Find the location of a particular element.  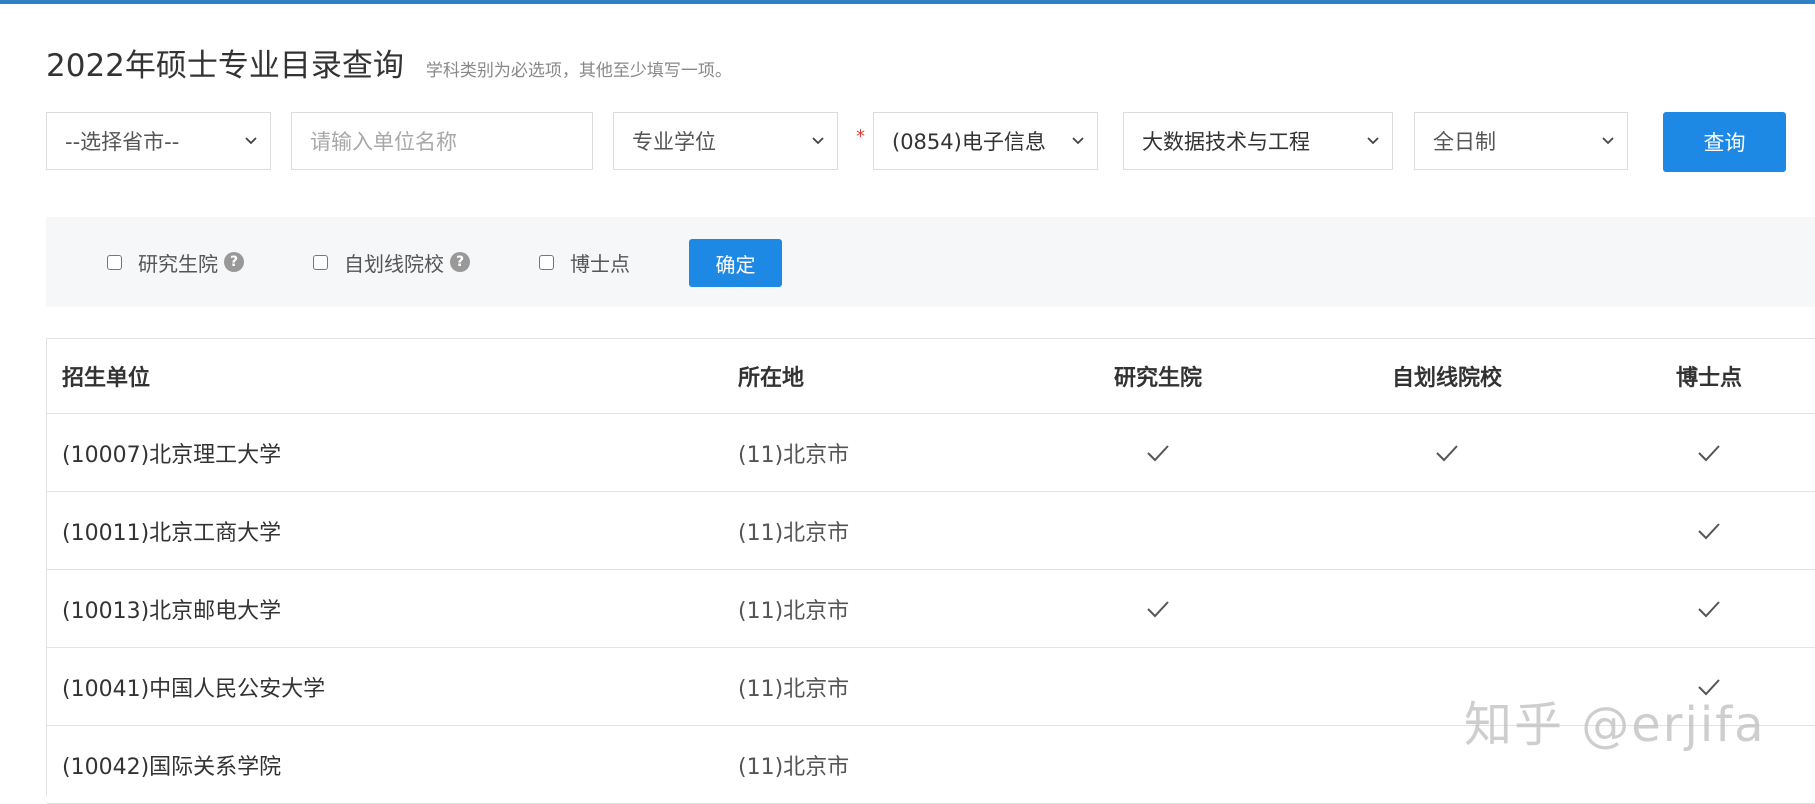

doctoral-checkbox is located at coordinates (546, 262).